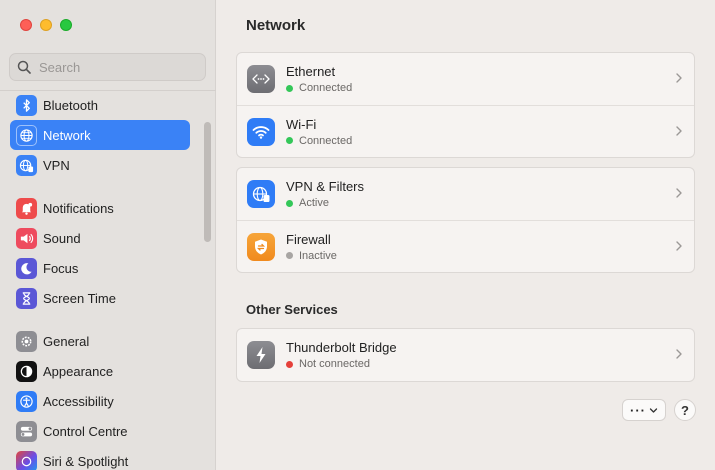 The height and width of the screenshot is (470, 715). Describe the element at coordinates (24, 67) in the screenshot. I see `search-icon` at that location.